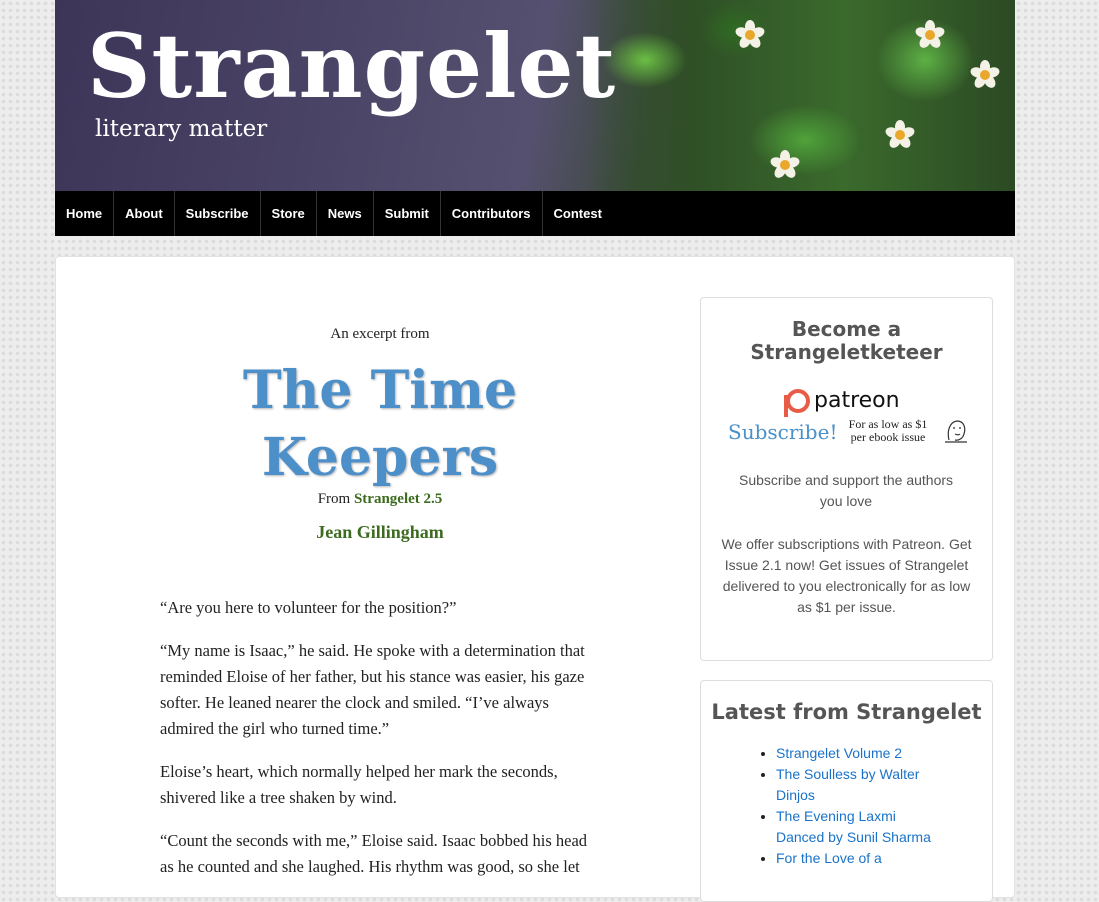  I want to click on from-label: From, so click(334, 499).